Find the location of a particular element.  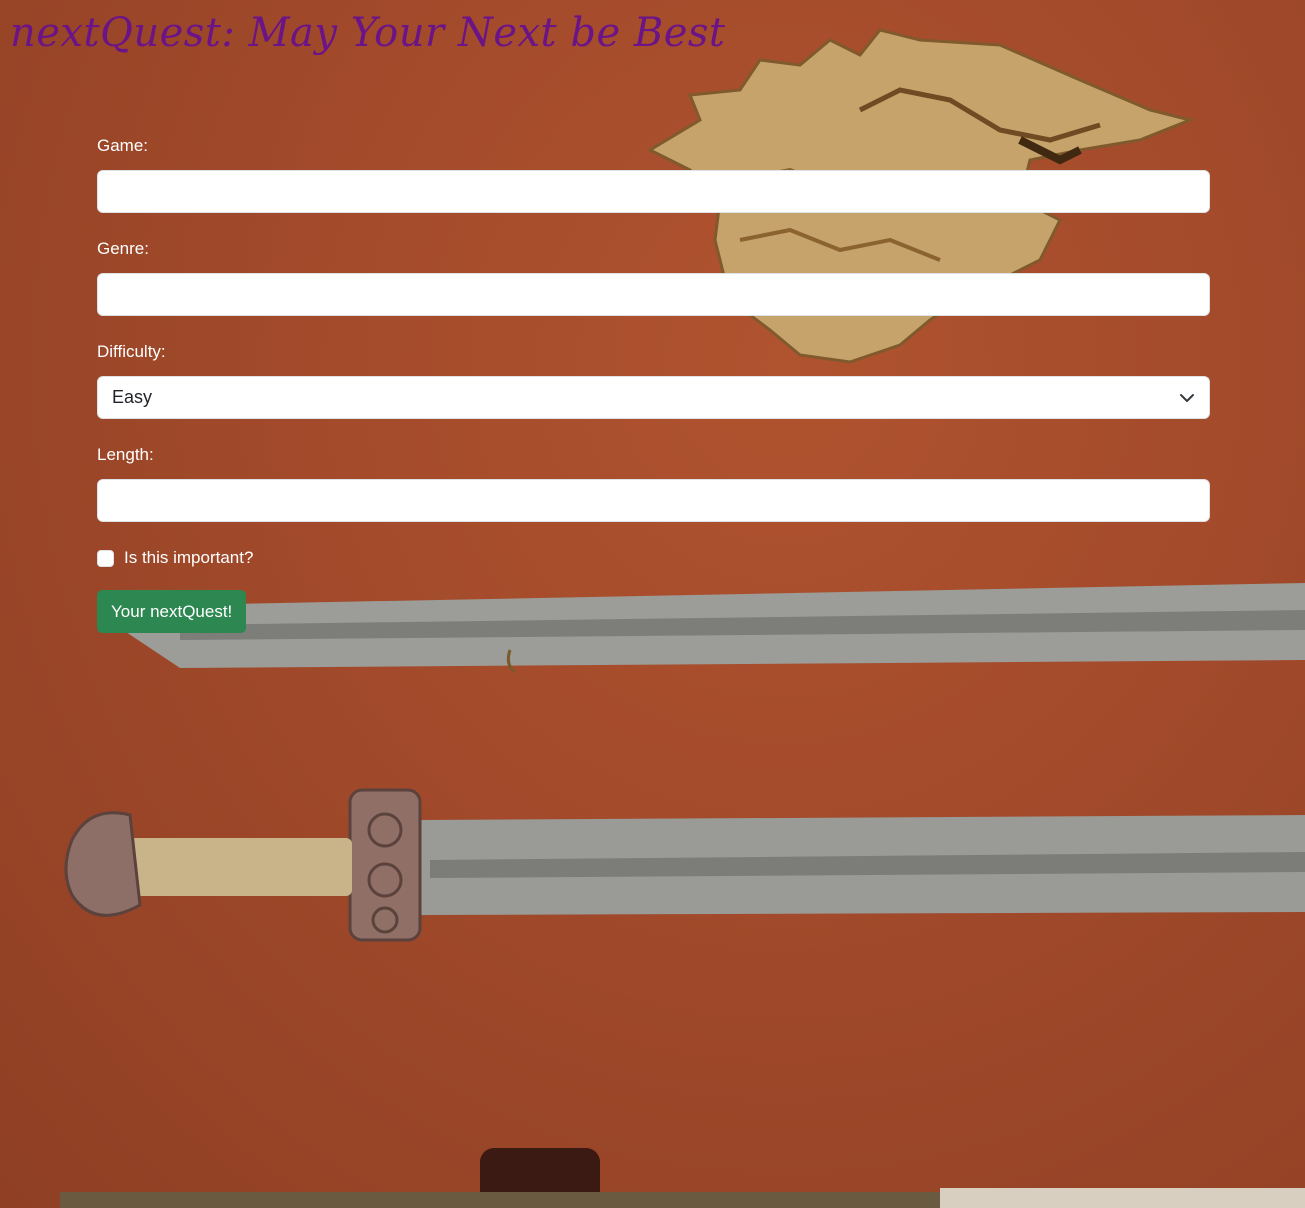

page-title: nextQuest: May Your Next be Best is located at coordinates (368, 33).